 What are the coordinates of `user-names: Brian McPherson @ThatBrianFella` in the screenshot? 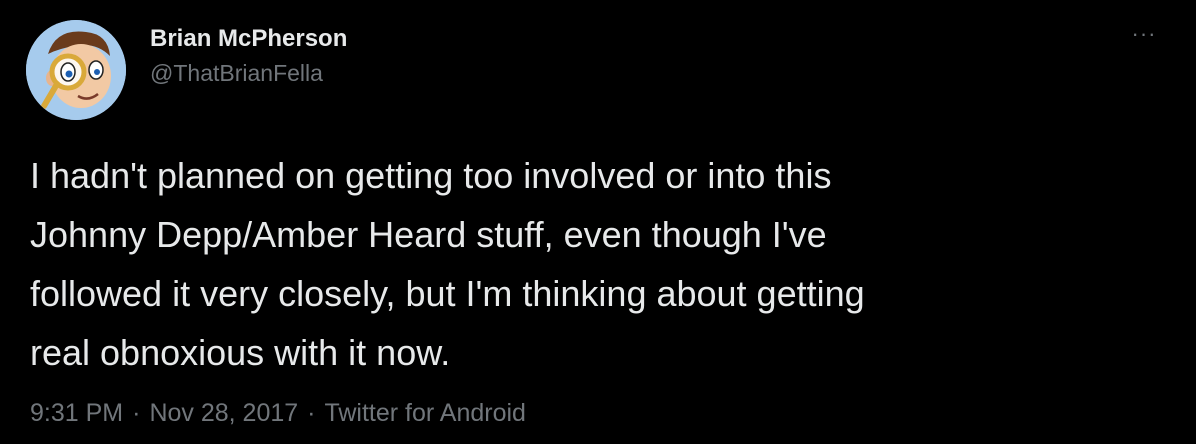 It's located at (248, 56).